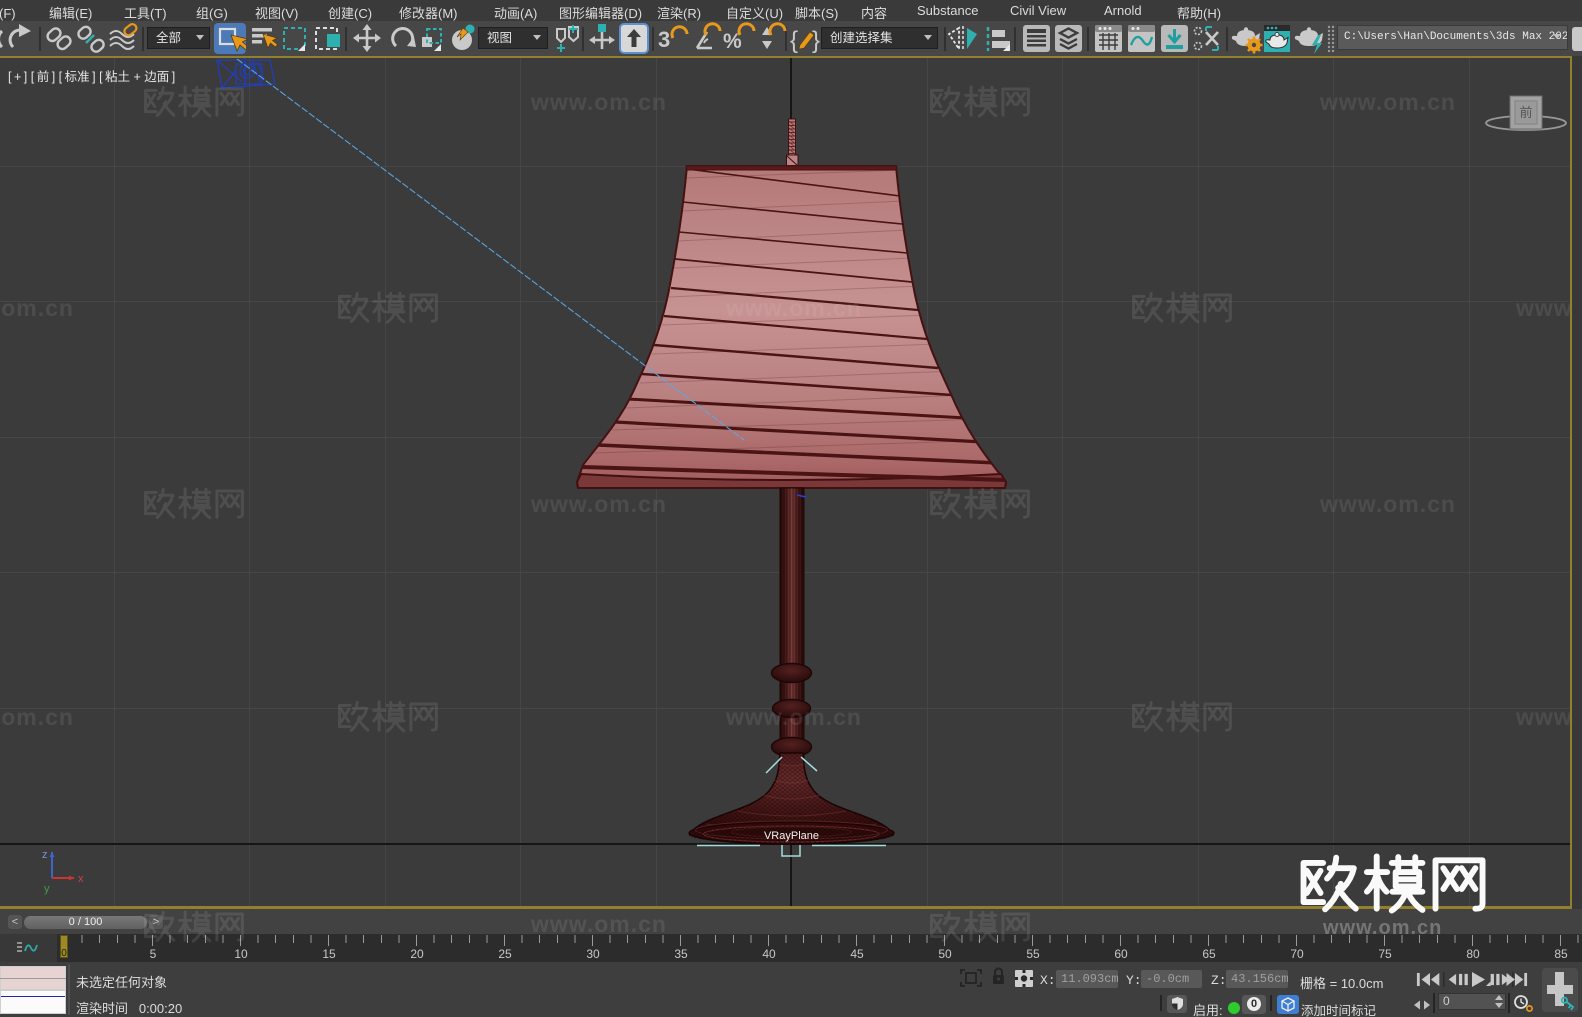 This screenshot has width=1582, height=1017. What do you see at coordinates (45, 855) in the screenshot?
I see `svg-text: z` at bounding box center [45, 855].